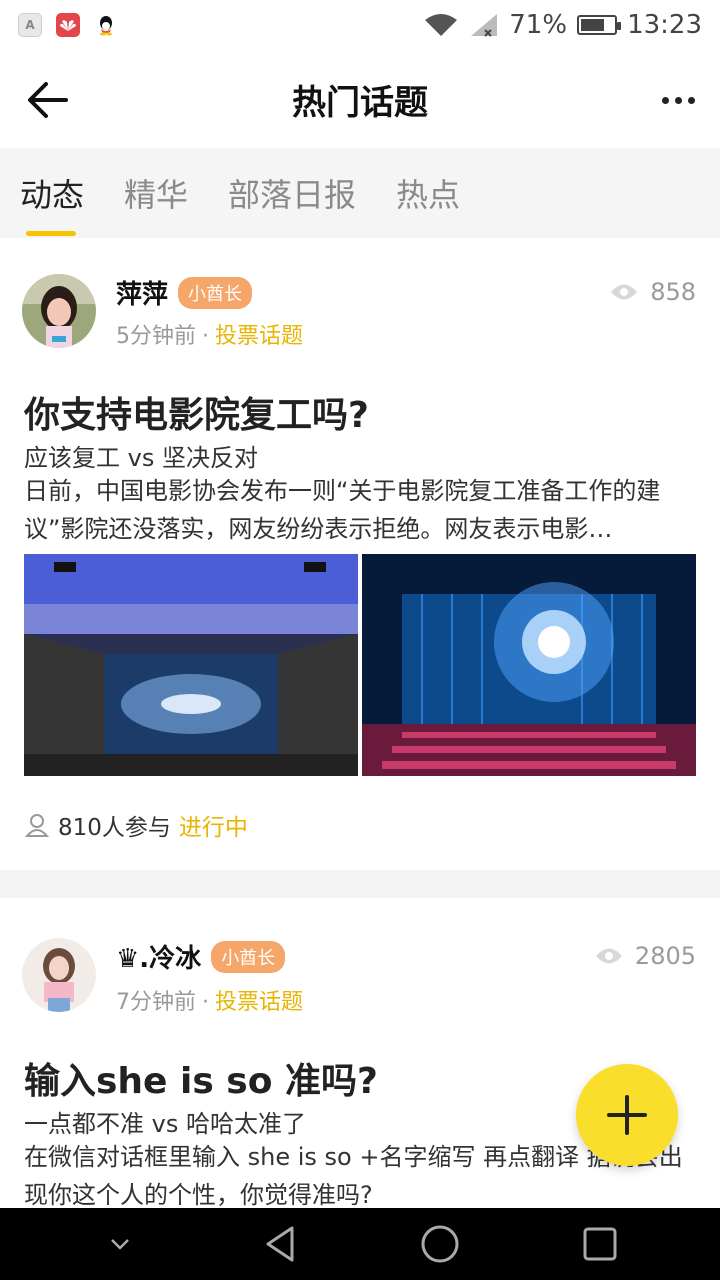  I want to click on chevron-down-icon, so click(120, 1244).